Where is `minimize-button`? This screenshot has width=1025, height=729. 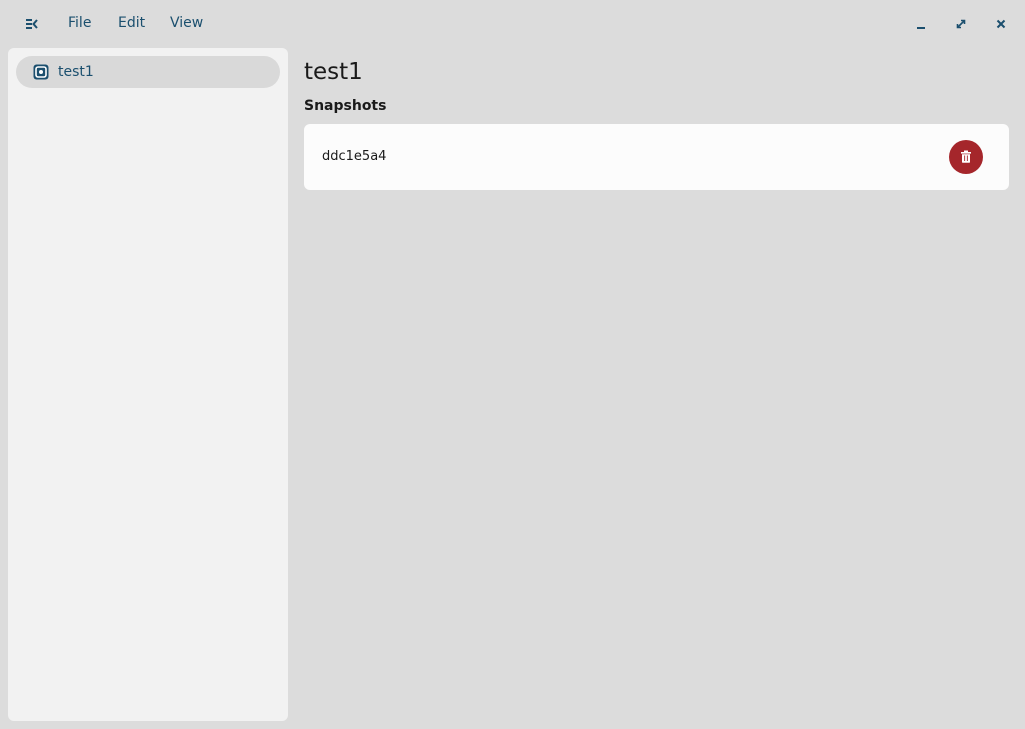 minimize-button is located at coordinates (921, 24).